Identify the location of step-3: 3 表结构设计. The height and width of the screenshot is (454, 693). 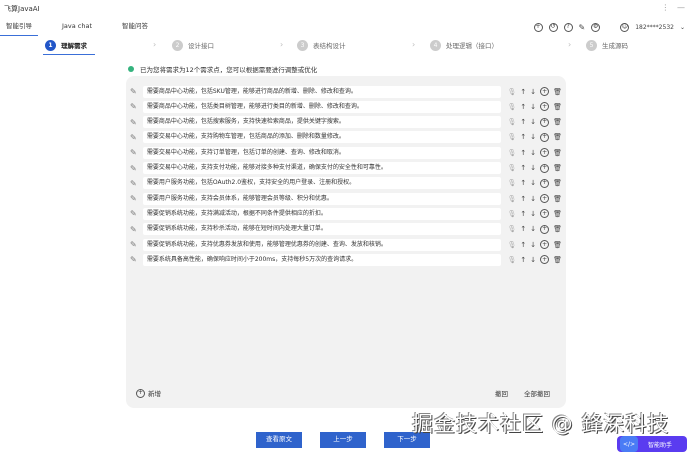
(321, 45).